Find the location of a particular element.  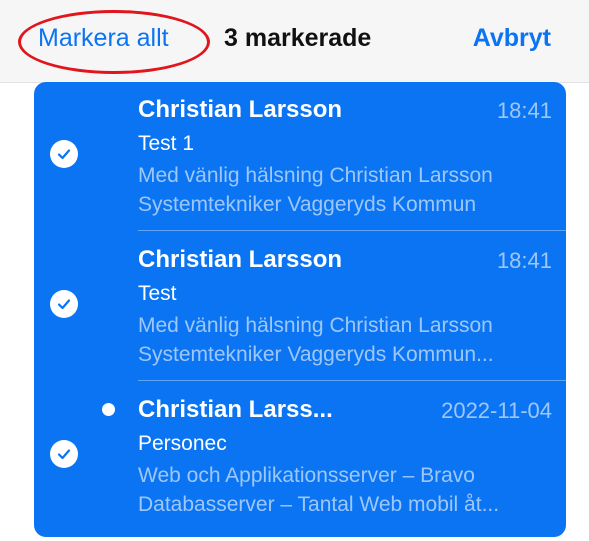

message-preview-line: Systemtekniker Vaggeryds Kommun is located at coordinates (307, 204).